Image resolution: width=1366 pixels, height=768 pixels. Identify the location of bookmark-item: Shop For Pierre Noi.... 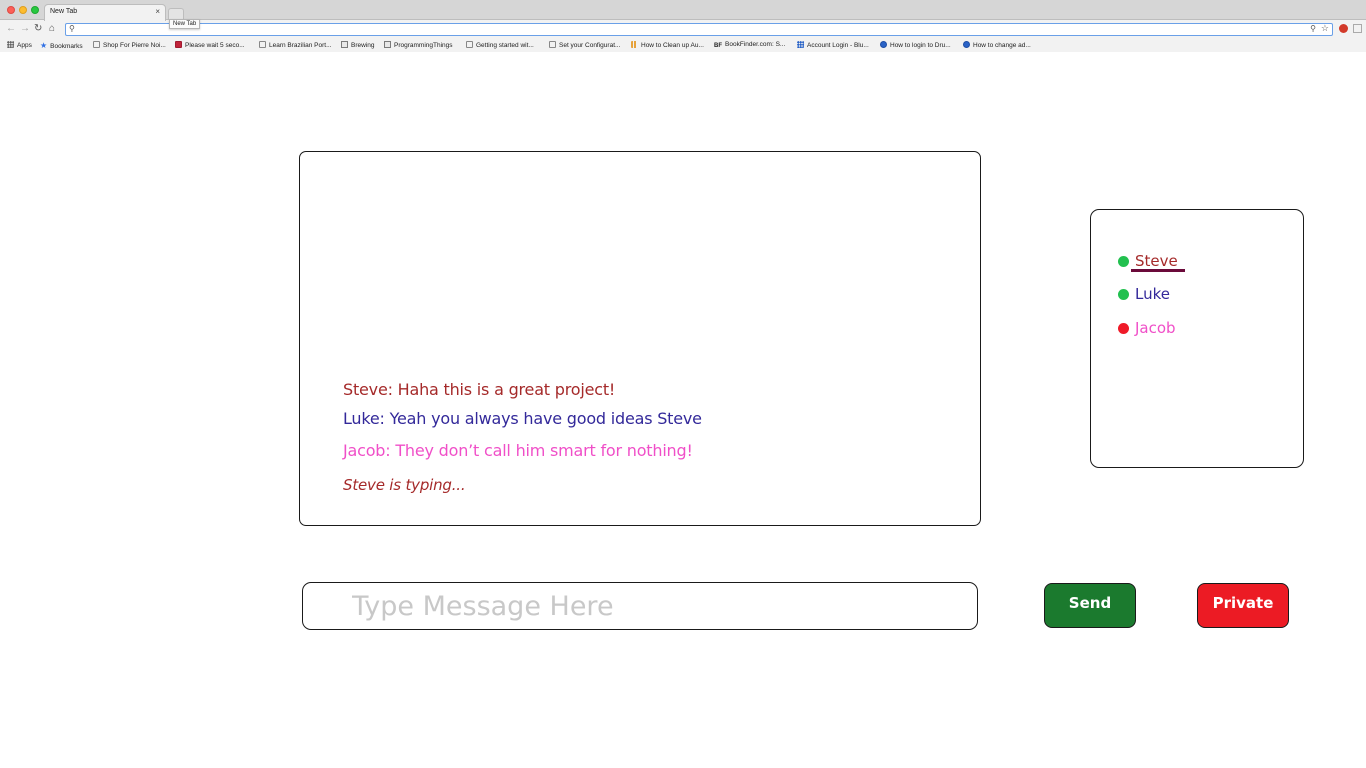
(129, 45).